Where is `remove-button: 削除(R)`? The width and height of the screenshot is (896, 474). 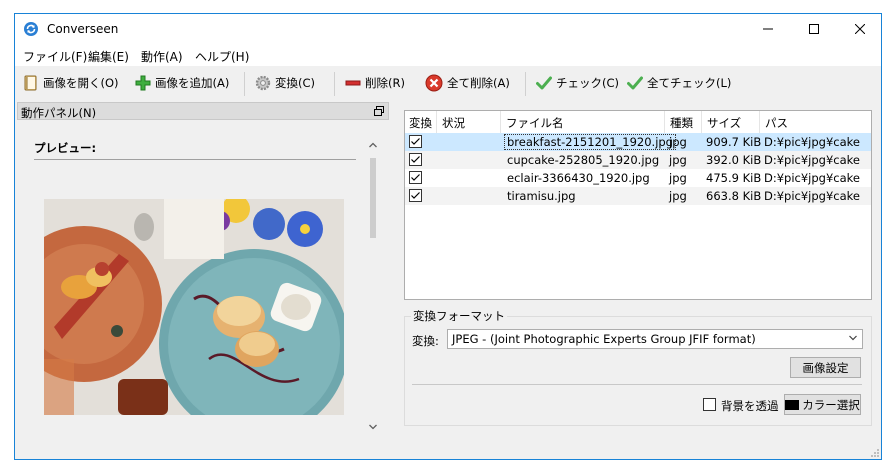 remove-button: 削除(R) is located at coordinates (375, 83).